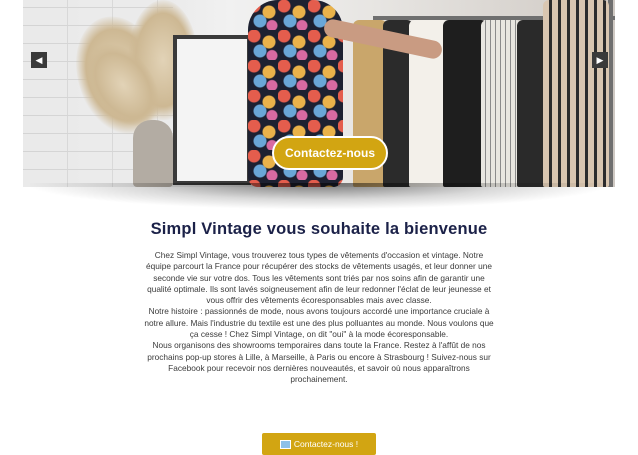 This screenshot has height=455, width=638. Describe the element at coordinates (153, 153) in the screenshot. I see `vase` at that location.